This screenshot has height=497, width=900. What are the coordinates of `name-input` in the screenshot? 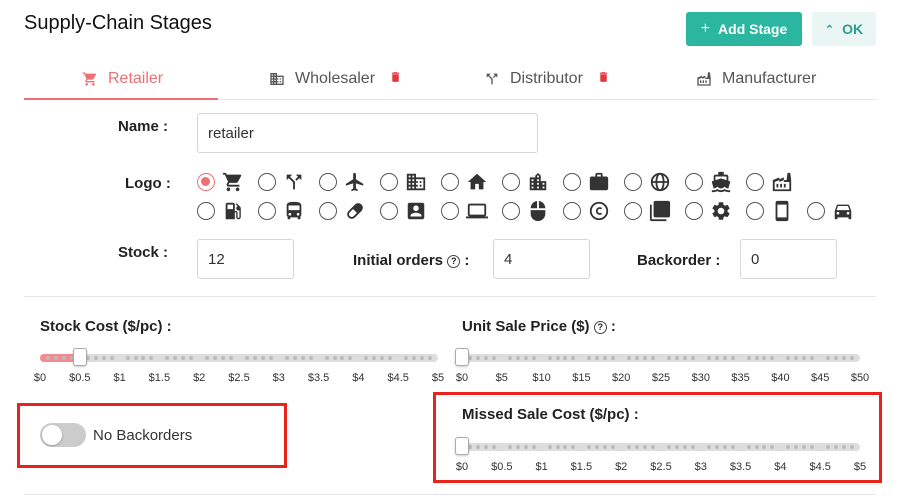 It's located at (367, 133).